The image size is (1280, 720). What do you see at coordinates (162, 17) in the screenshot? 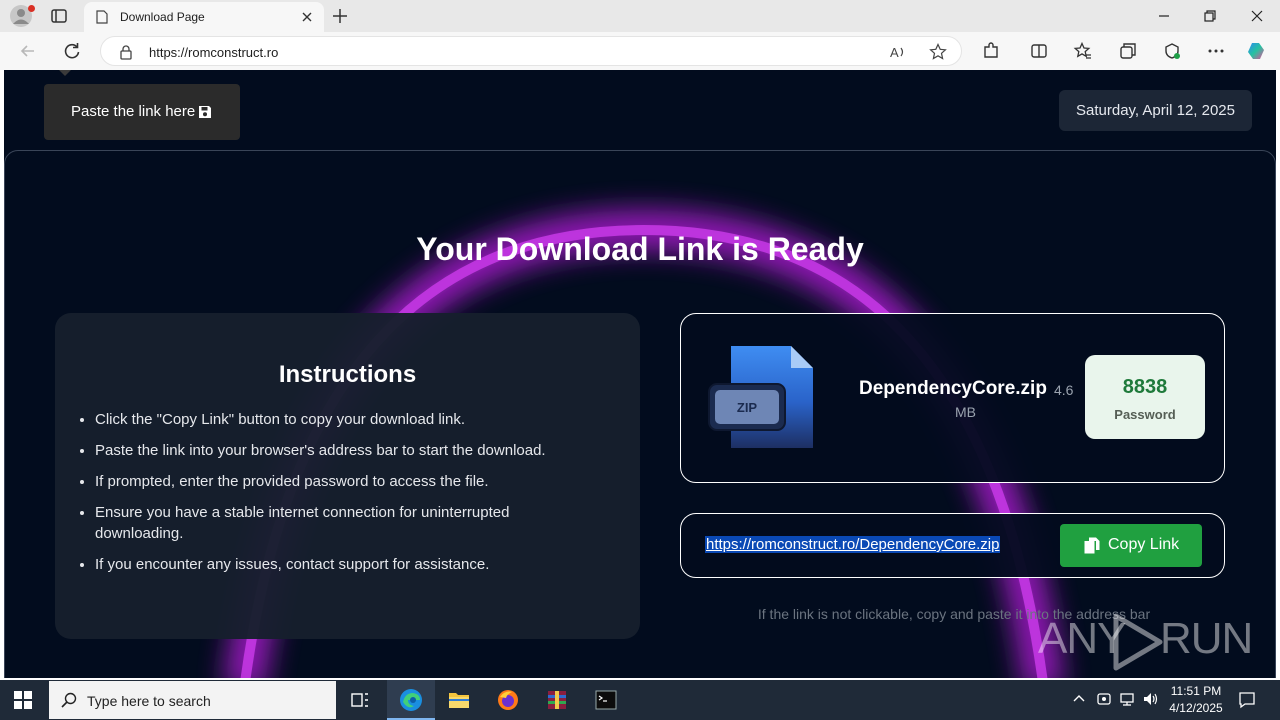
I see `tab-title: Download Page` at bounding box center [162, 17].